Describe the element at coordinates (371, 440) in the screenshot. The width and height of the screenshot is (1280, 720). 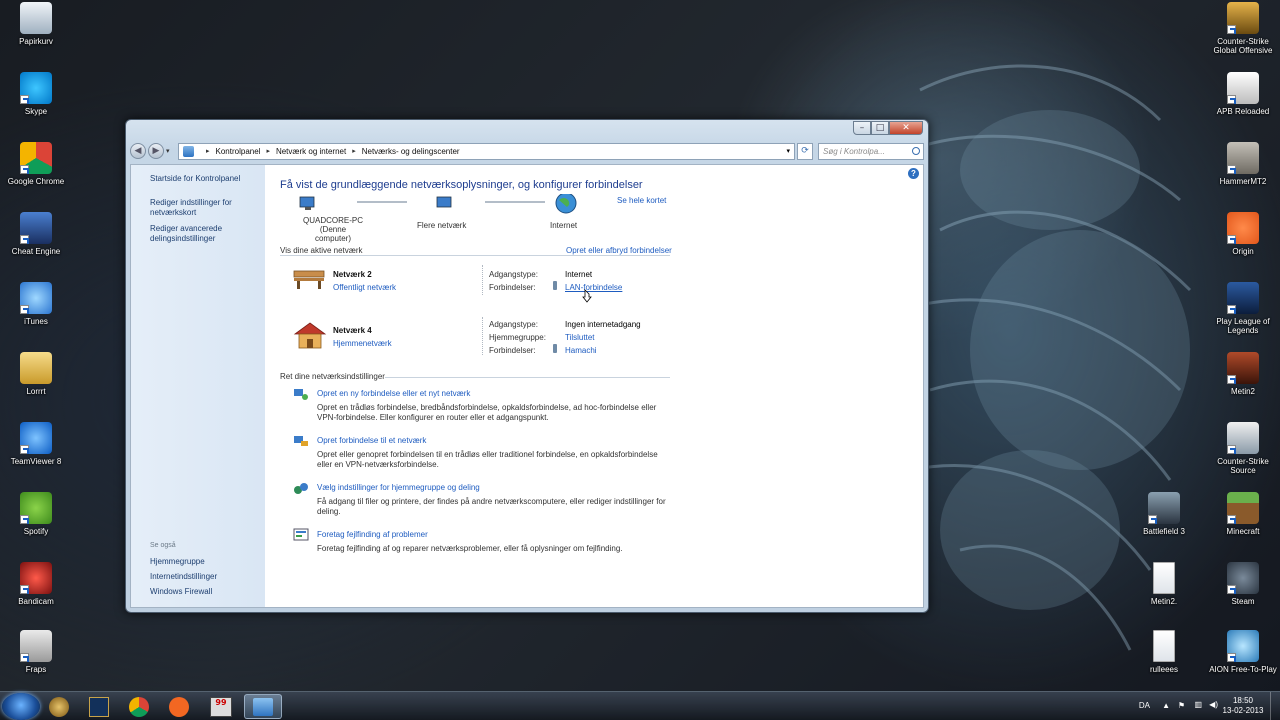
I see `task-connect-network-link: Opret forbindelse til et netværk` at that location.